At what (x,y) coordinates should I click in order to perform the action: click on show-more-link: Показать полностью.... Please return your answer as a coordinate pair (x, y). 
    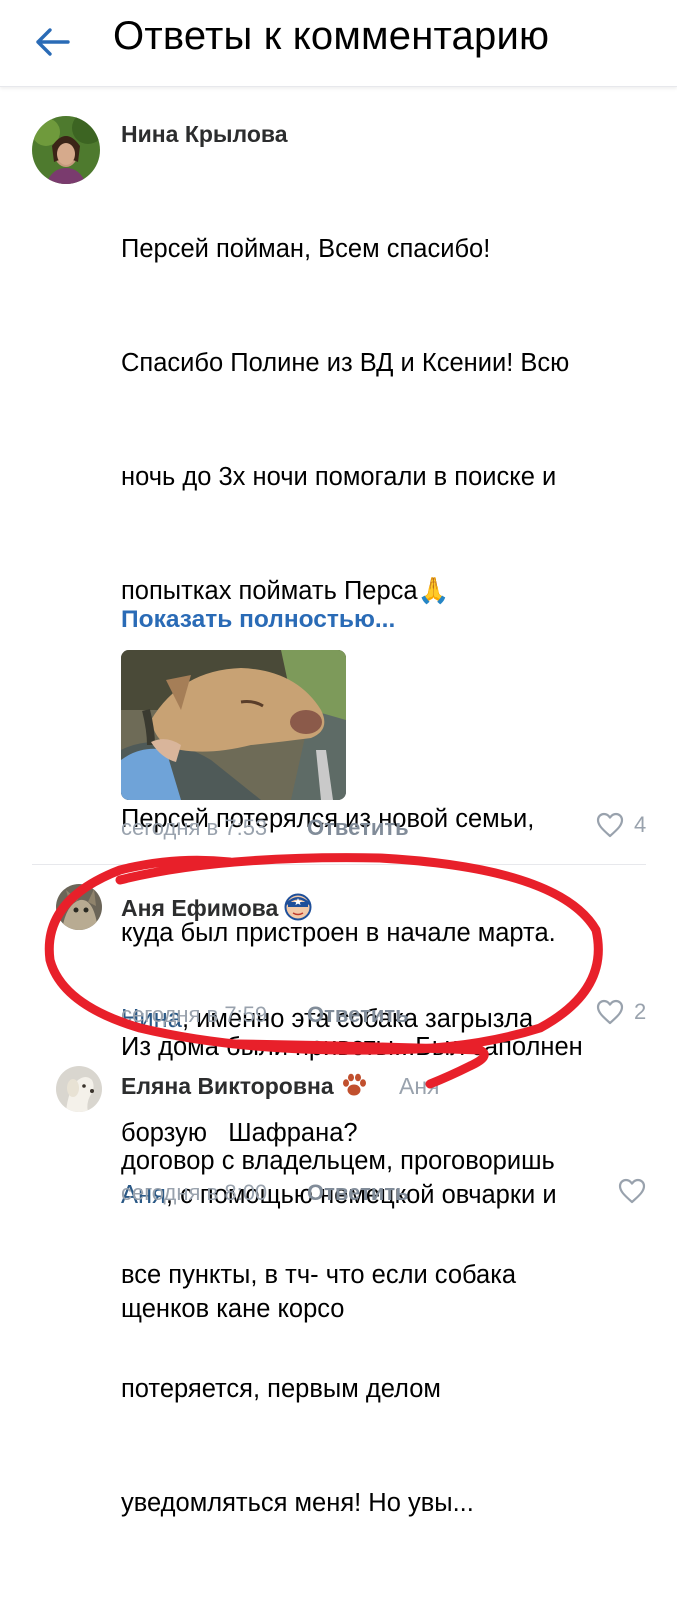
    Looking at the image, I should click on (258, 620).